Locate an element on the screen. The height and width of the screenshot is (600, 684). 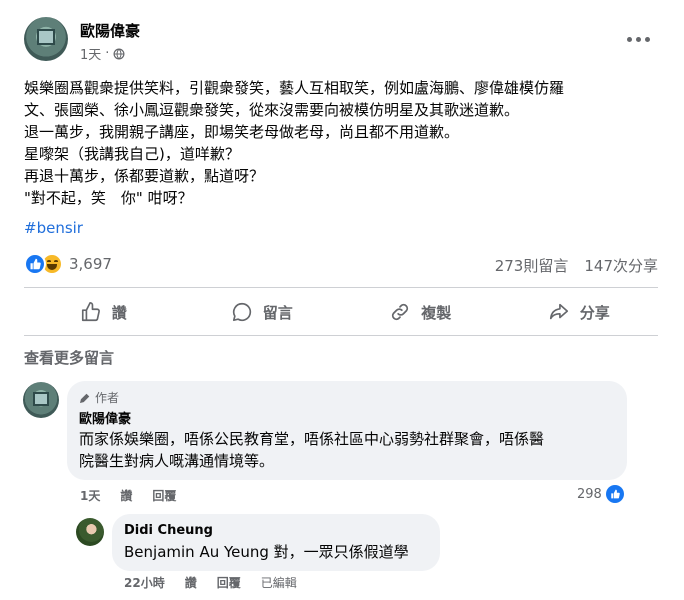
edited-label: 已編輯 is located at coordinates (278, 583).